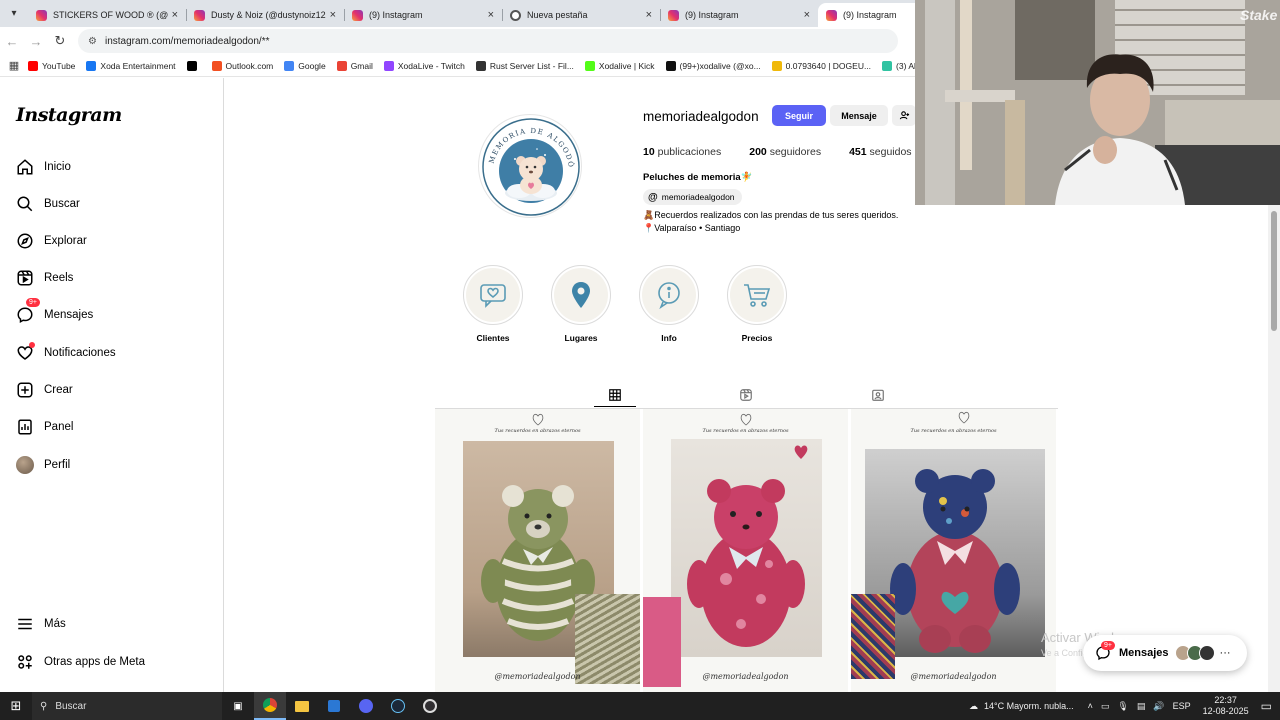 The height and width of the screenshot is (720, 1280). Describe the element at coordinates (44, 427) in the screenshot. I see `nav-panel: Panel` at that location.